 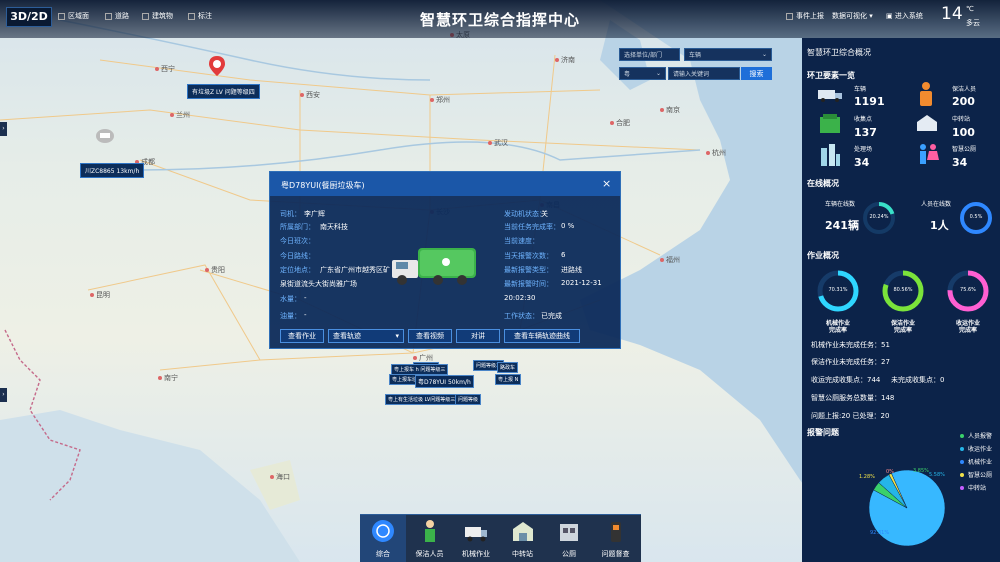 I want to click on nav-cleaners: 保洁人员, so click(x=430, y=538).